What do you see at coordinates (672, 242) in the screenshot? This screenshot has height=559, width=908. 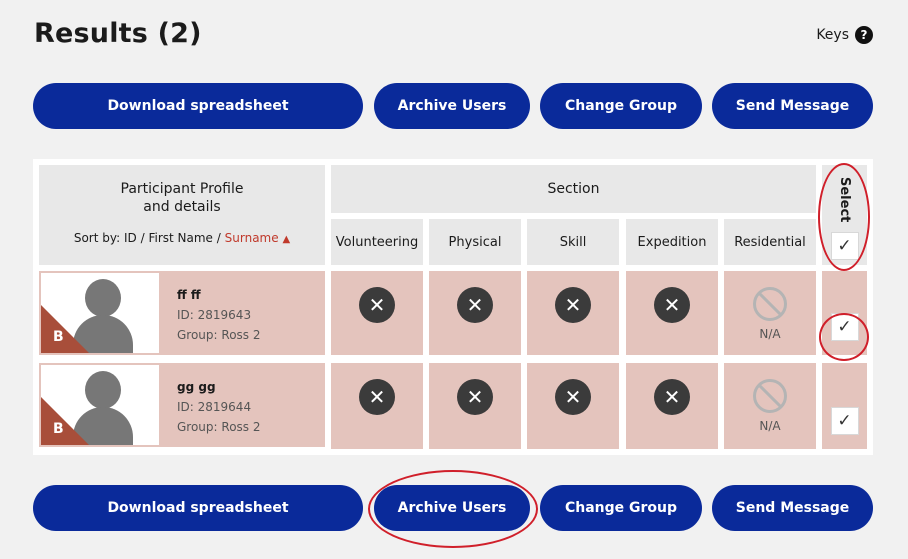 I see `col-expedition: Expedition` at bounding box center [672, 242].